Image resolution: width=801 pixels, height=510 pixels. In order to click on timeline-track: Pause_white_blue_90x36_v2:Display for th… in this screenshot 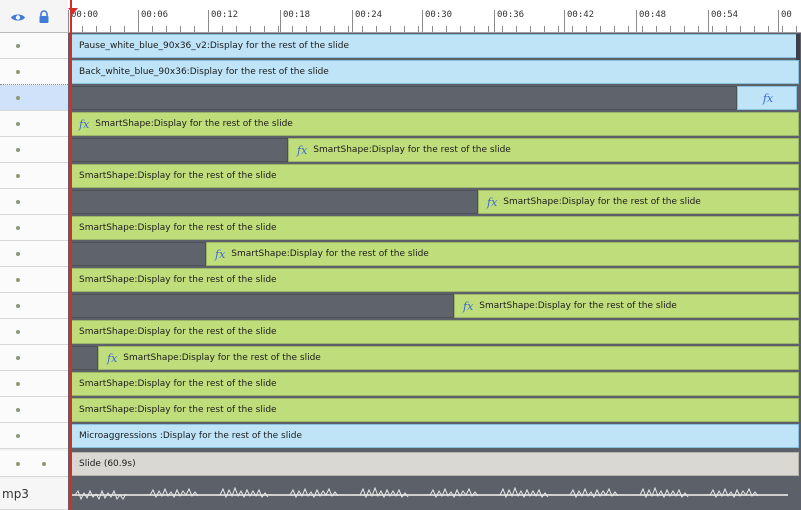, I will do `click(434, 46)`.